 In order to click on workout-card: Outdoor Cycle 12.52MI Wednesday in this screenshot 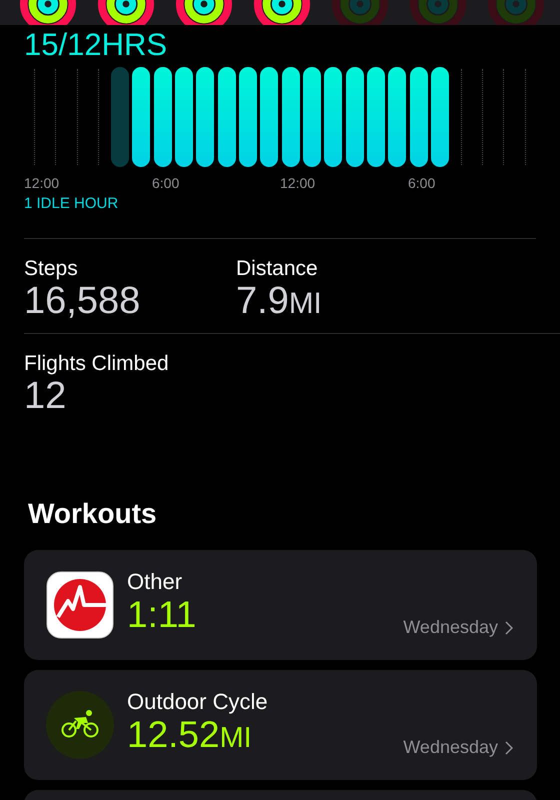, I will do `click(280, 725)`.